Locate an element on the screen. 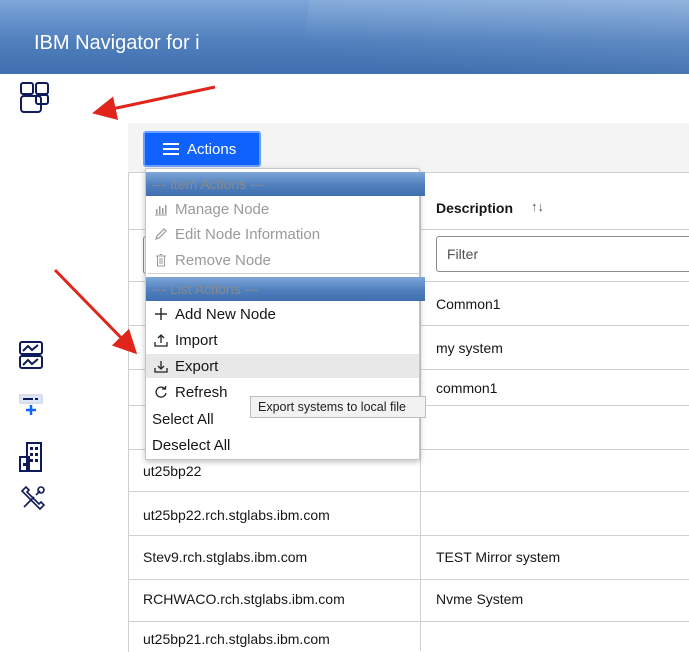 Image resolution: width=689 pixels, height=652 pixels. menu-separator is located at coordinates (283, 273).